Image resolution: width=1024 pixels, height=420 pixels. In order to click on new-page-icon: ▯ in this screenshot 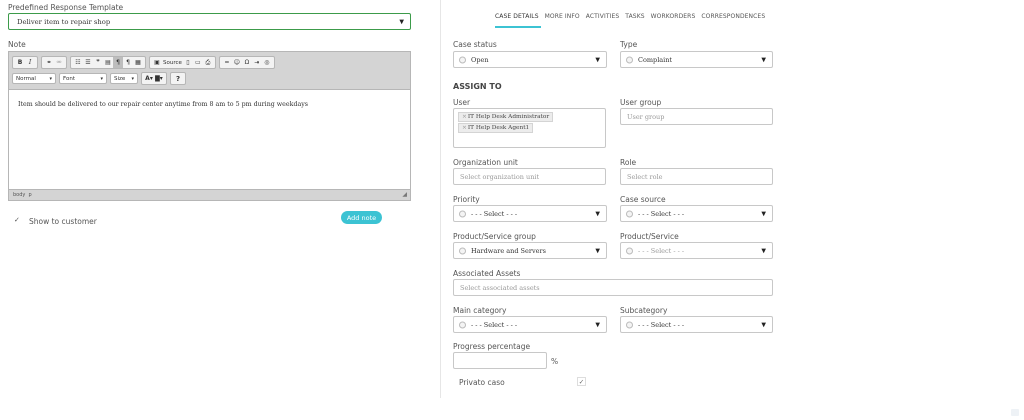, I will do `click(188, 62)`.